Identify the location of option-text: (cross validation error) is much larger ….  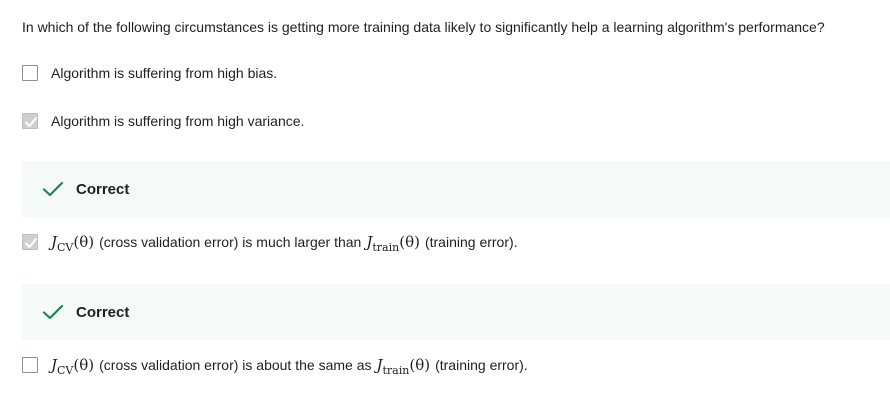
(230, 242).